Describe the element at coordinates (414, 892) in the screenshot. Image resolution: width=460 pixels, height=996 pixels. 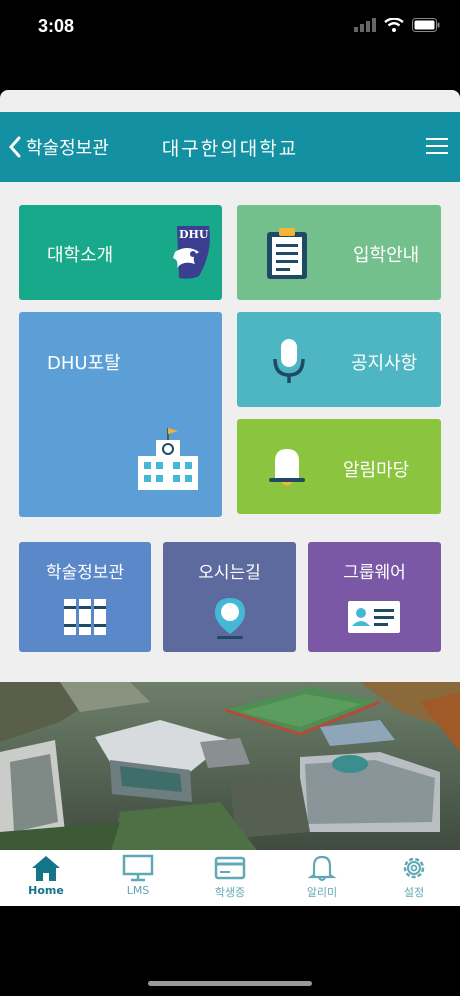
I see `tab-settings-label: 설정` at that location.